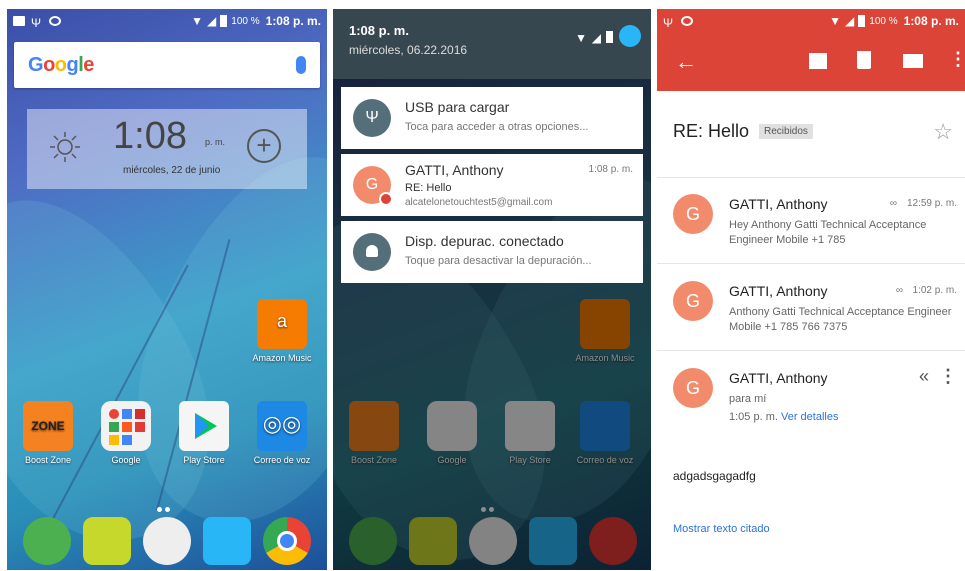 The image size is (965, 571). I want to click on notification-account: alcatelonetouchtest5@gmail.com, so click(479, 202).